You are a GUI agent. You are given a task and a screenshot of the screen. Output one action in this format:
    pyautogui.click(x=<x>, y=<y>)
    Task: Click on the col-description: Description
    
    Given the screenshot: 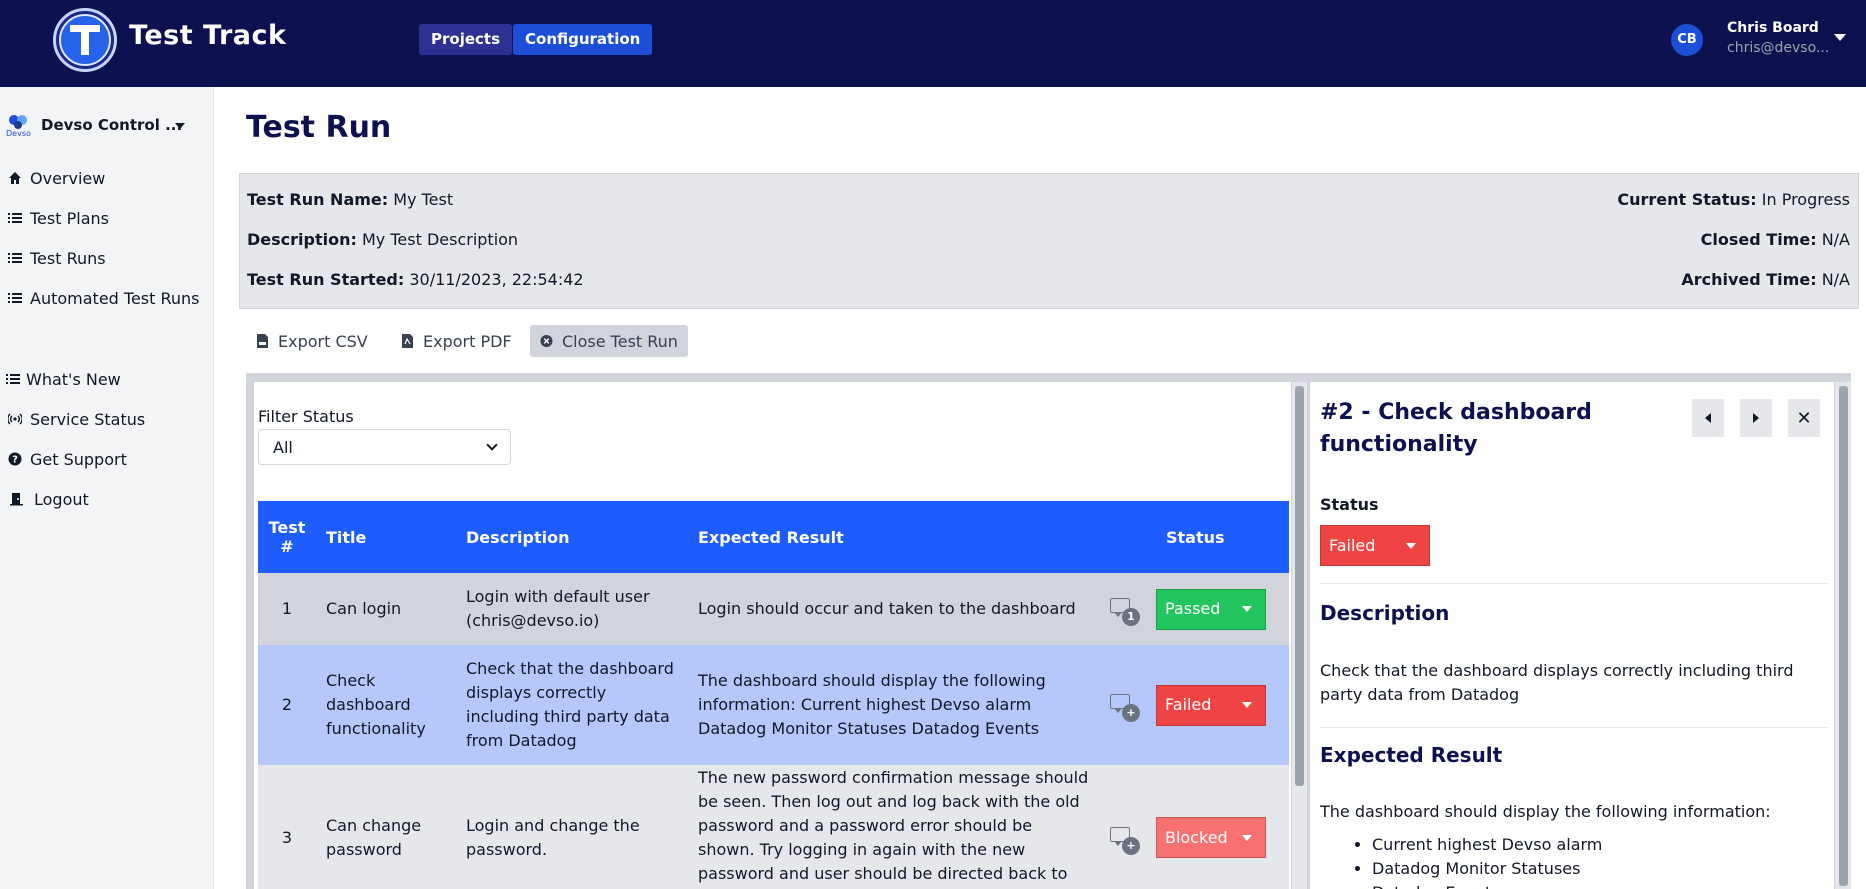 What is the action you would take?
    pyautogui.click(x=572, y=537)
    